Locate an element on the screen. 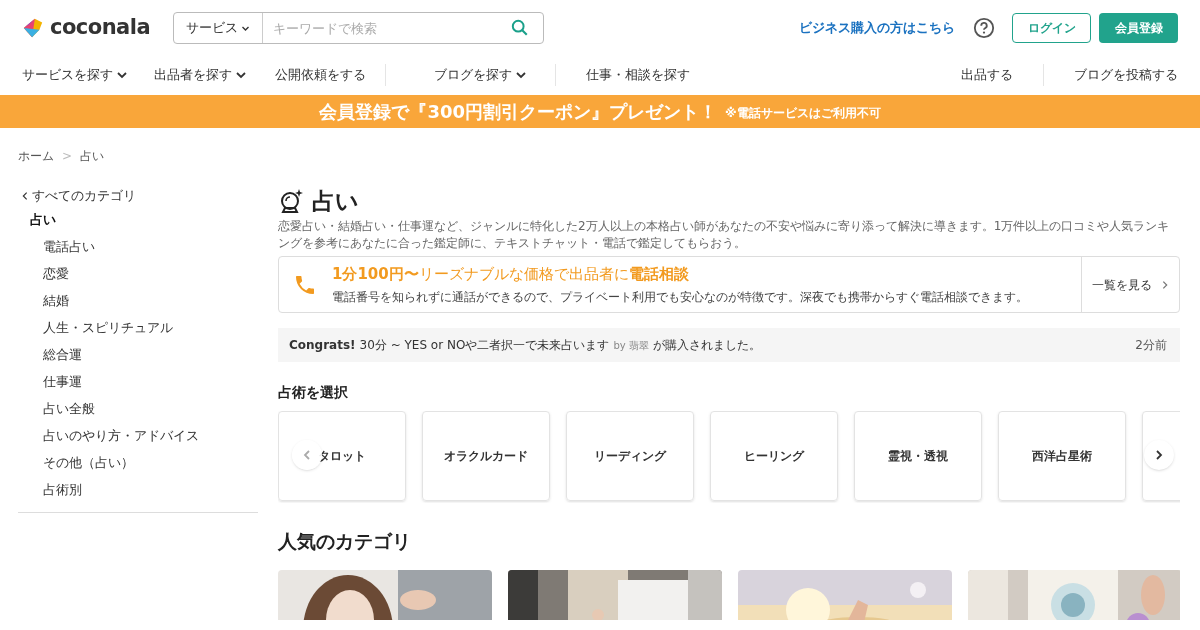 Image resolution: width=1200 pixels, height=630 pixels. method-card: リーディング is located at coordinates (630, 456).